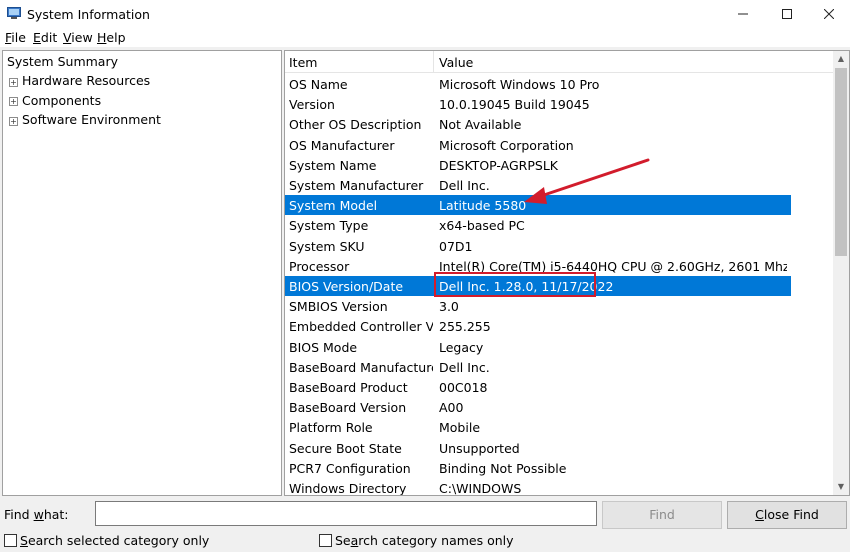 This screenshot has width=850, height=552. What do you see at coordinates (482, 226) in the screenshot?
I see `row-value: x64-based PC` at bounding box center [482, 226].